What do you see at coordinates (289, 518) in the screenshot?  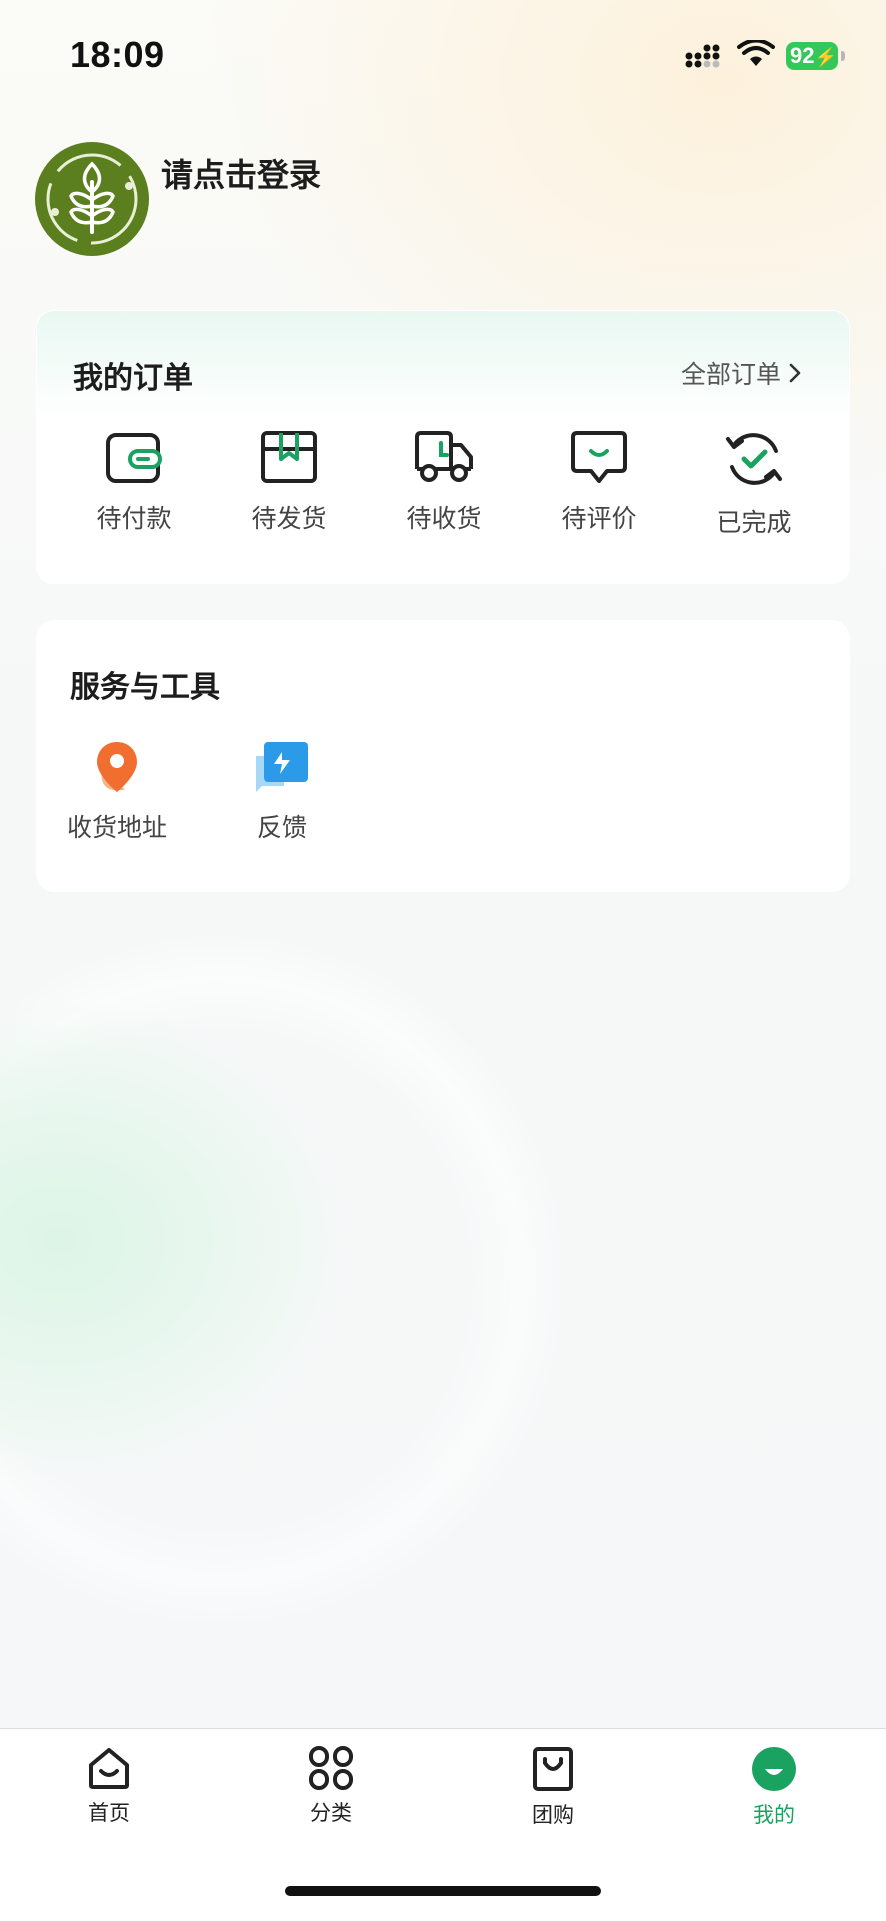 I see `order-label: 待发货` at bounding box center [289, 518].